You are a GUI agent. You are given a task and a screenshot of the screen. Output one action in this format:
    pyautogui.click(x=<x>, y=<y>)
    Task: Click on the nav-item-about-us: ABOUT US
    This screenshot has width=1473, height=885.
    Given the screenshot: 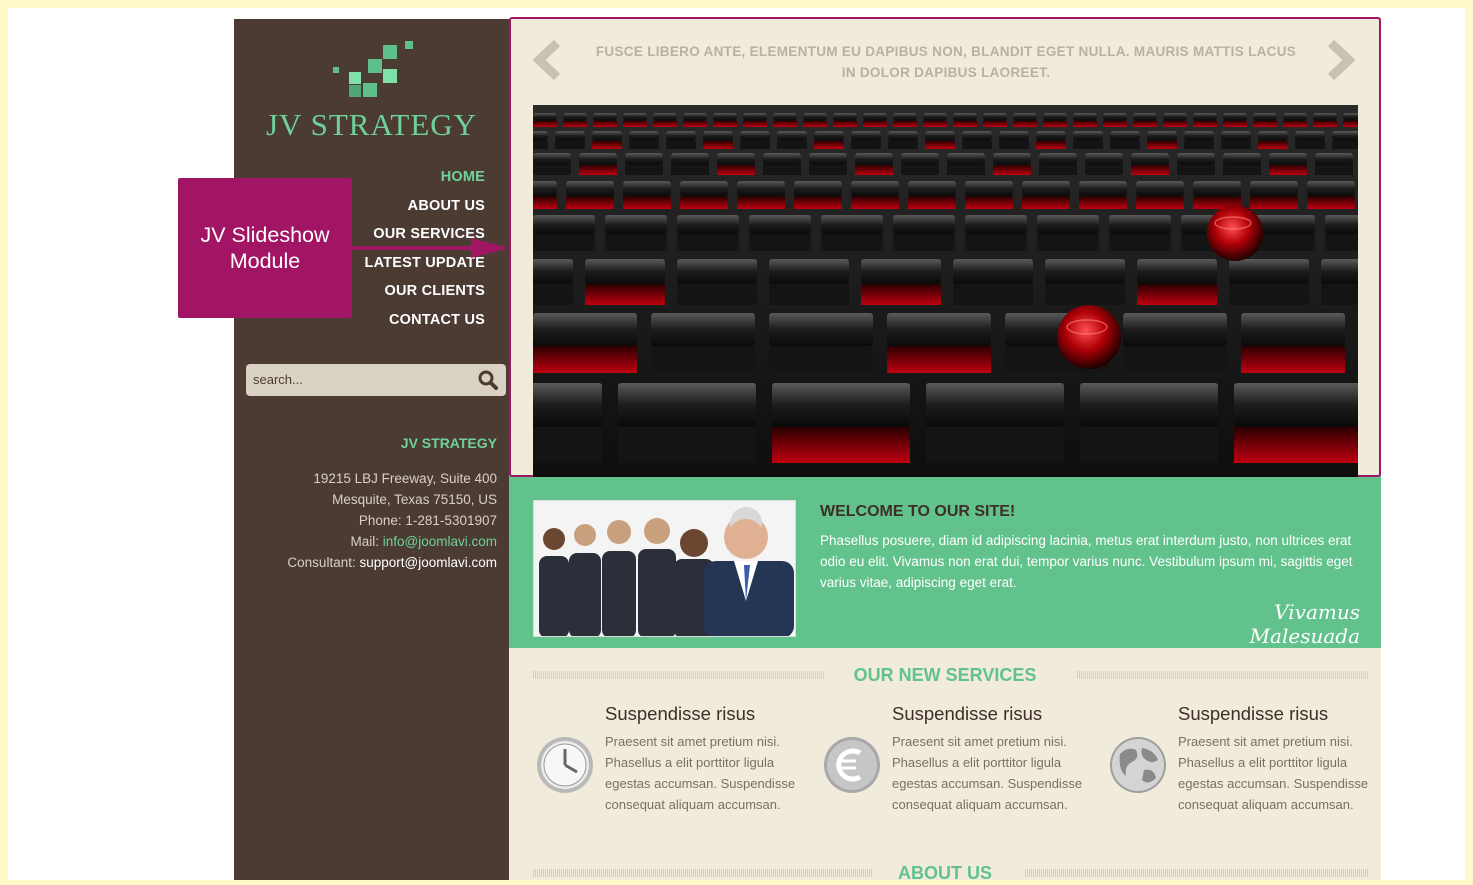 What is the action you would take?
    pyautogui.click(x=425, y=206)
    